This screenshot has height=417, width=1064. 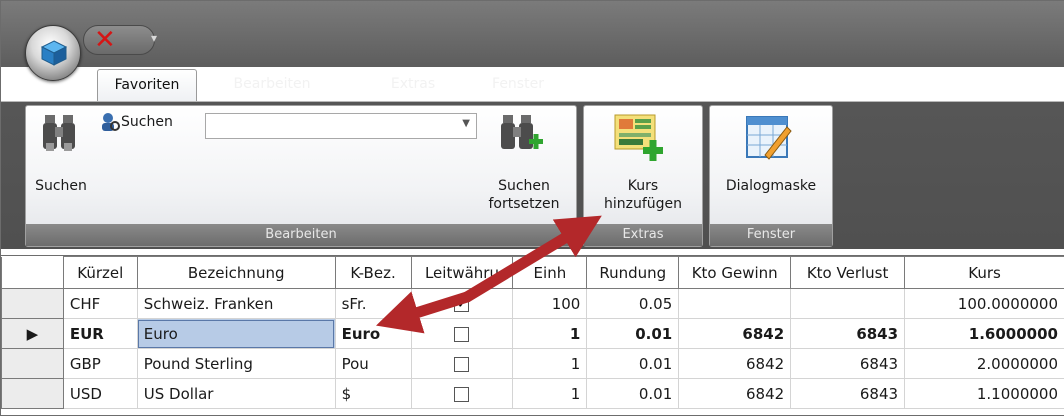 What do you see at coordinates (769, 138) in the screenshot?
I see `dialog-form-icon` at bounding box center [769, 138].